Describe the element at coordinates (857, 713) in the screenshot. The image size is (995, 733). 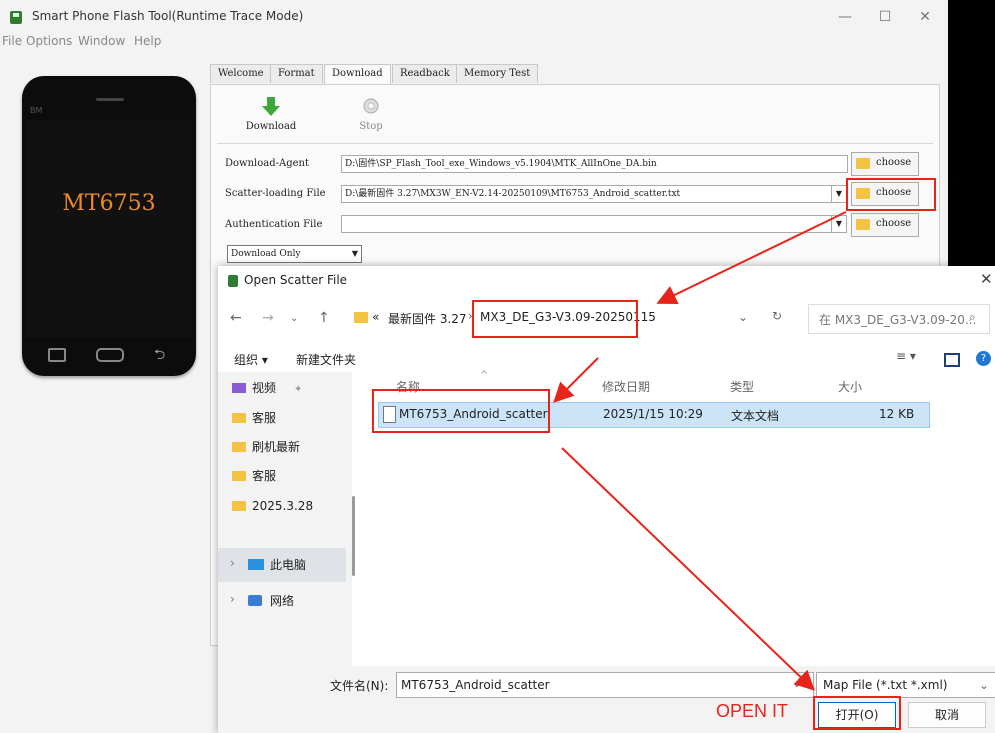
I see `highlight-open-button` at that location.